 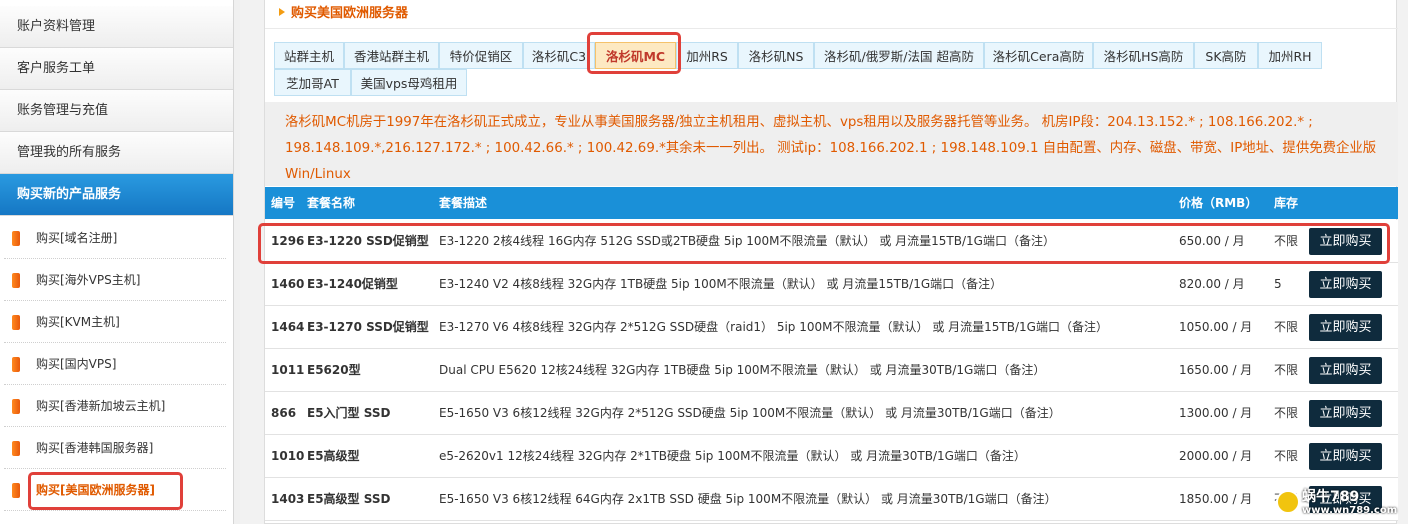 I want to click on cell-price: 1300.00 / 月, so click(x=1216, y=413).